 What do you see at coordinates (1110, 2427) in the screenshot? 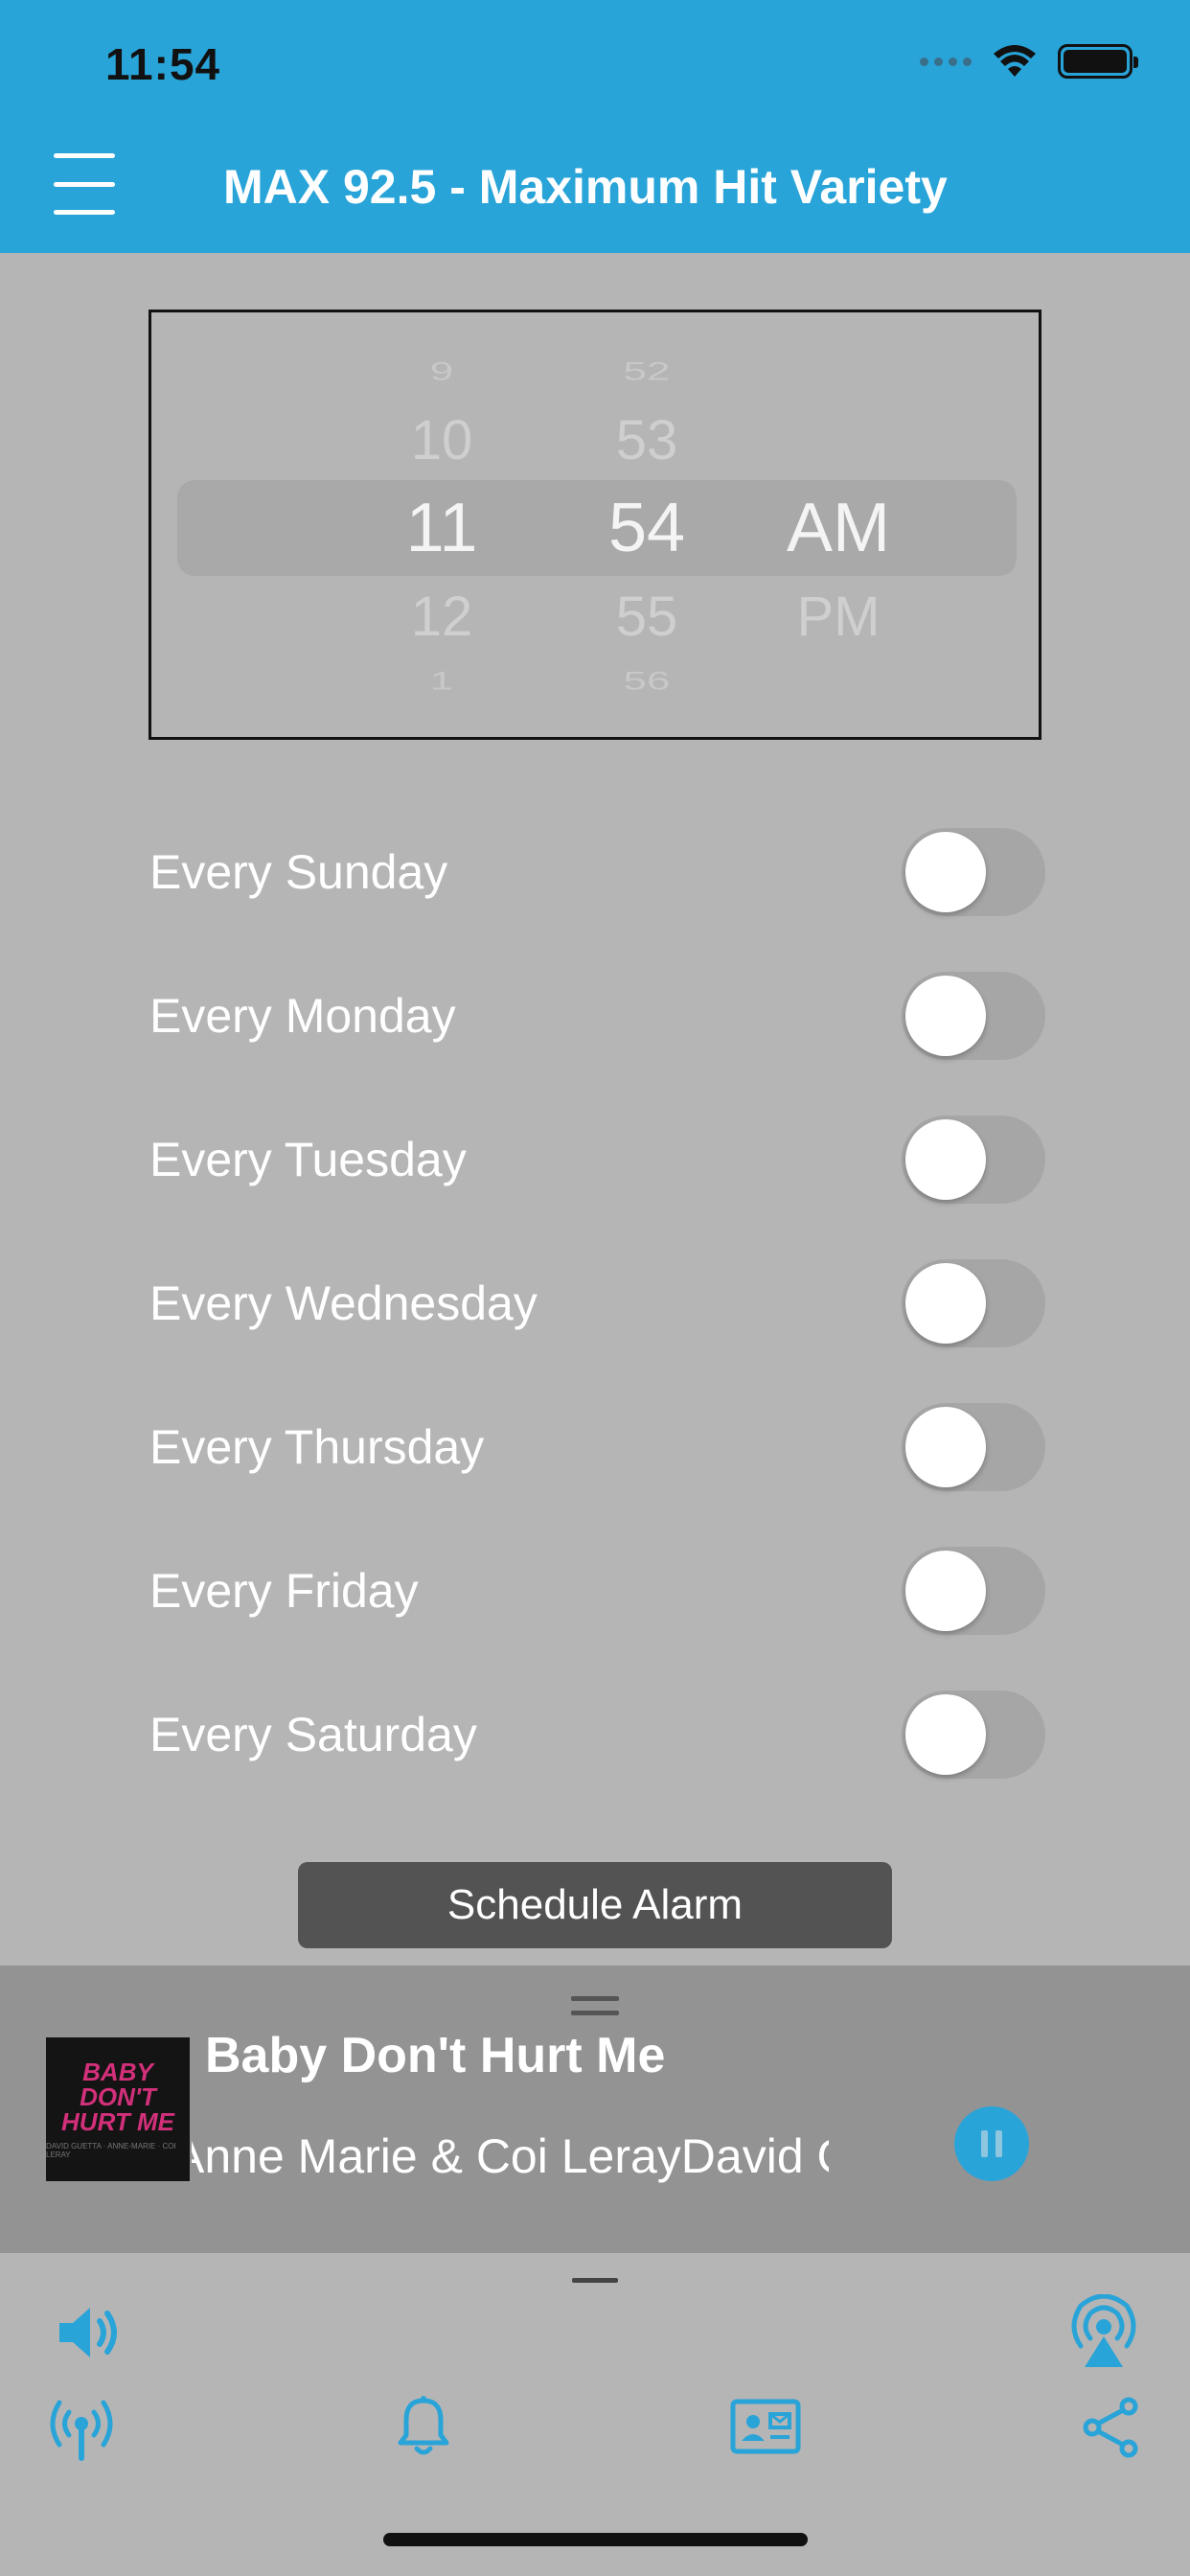
I see `share-icon` at bounding box center [1110, 2427].